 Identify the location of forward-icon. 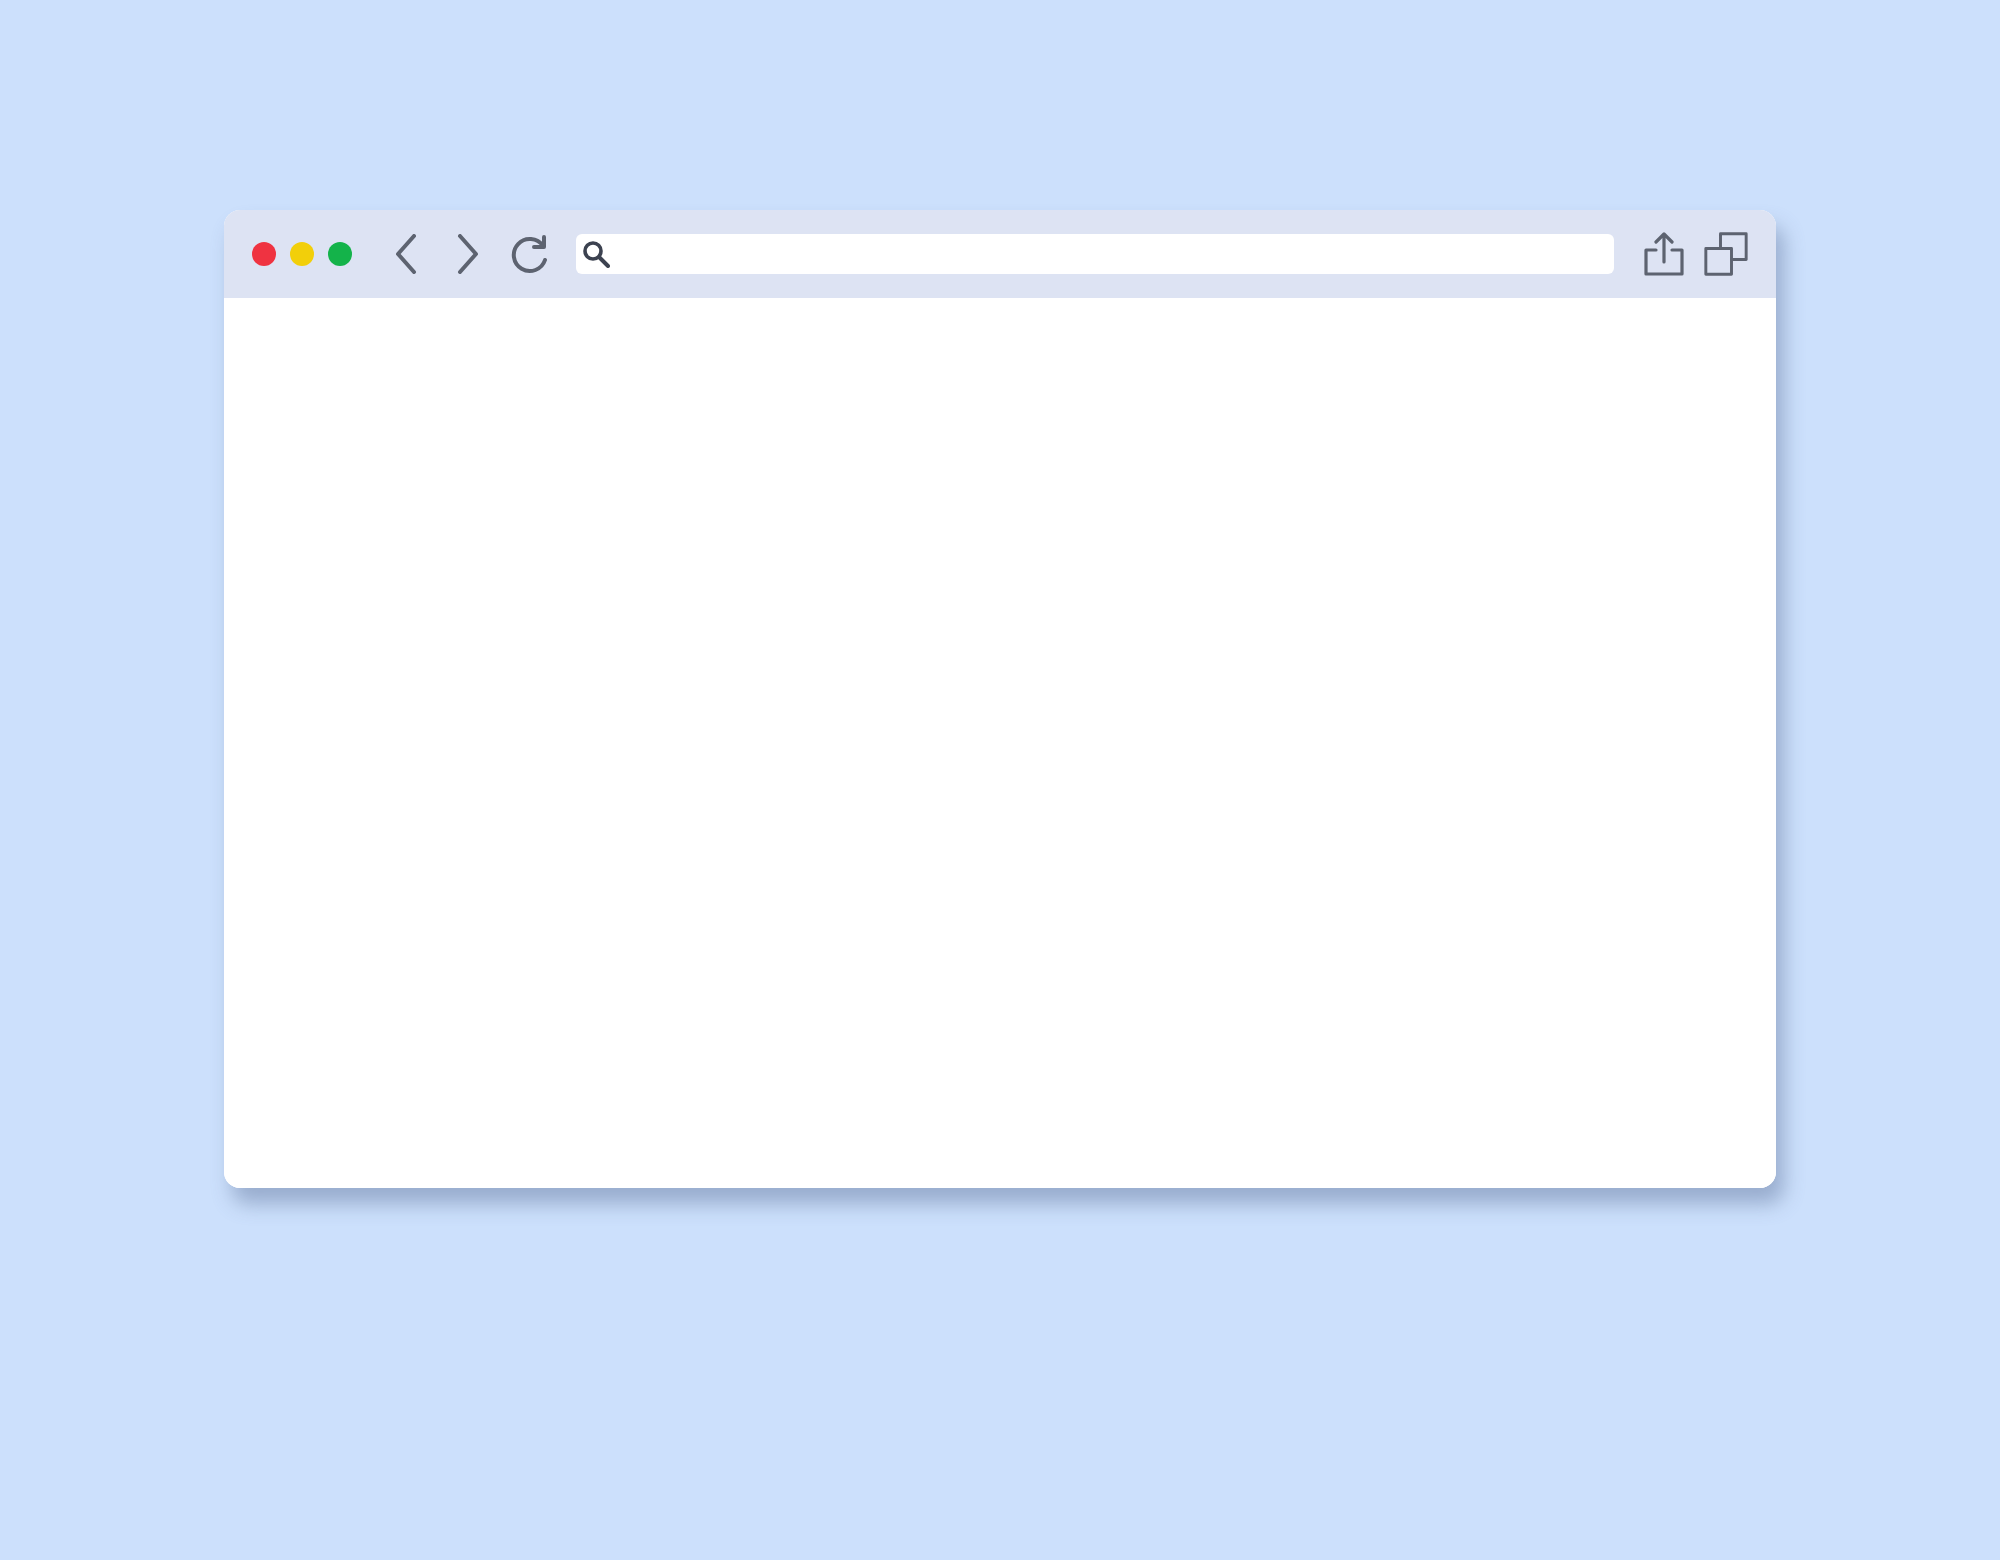
(468, 254).